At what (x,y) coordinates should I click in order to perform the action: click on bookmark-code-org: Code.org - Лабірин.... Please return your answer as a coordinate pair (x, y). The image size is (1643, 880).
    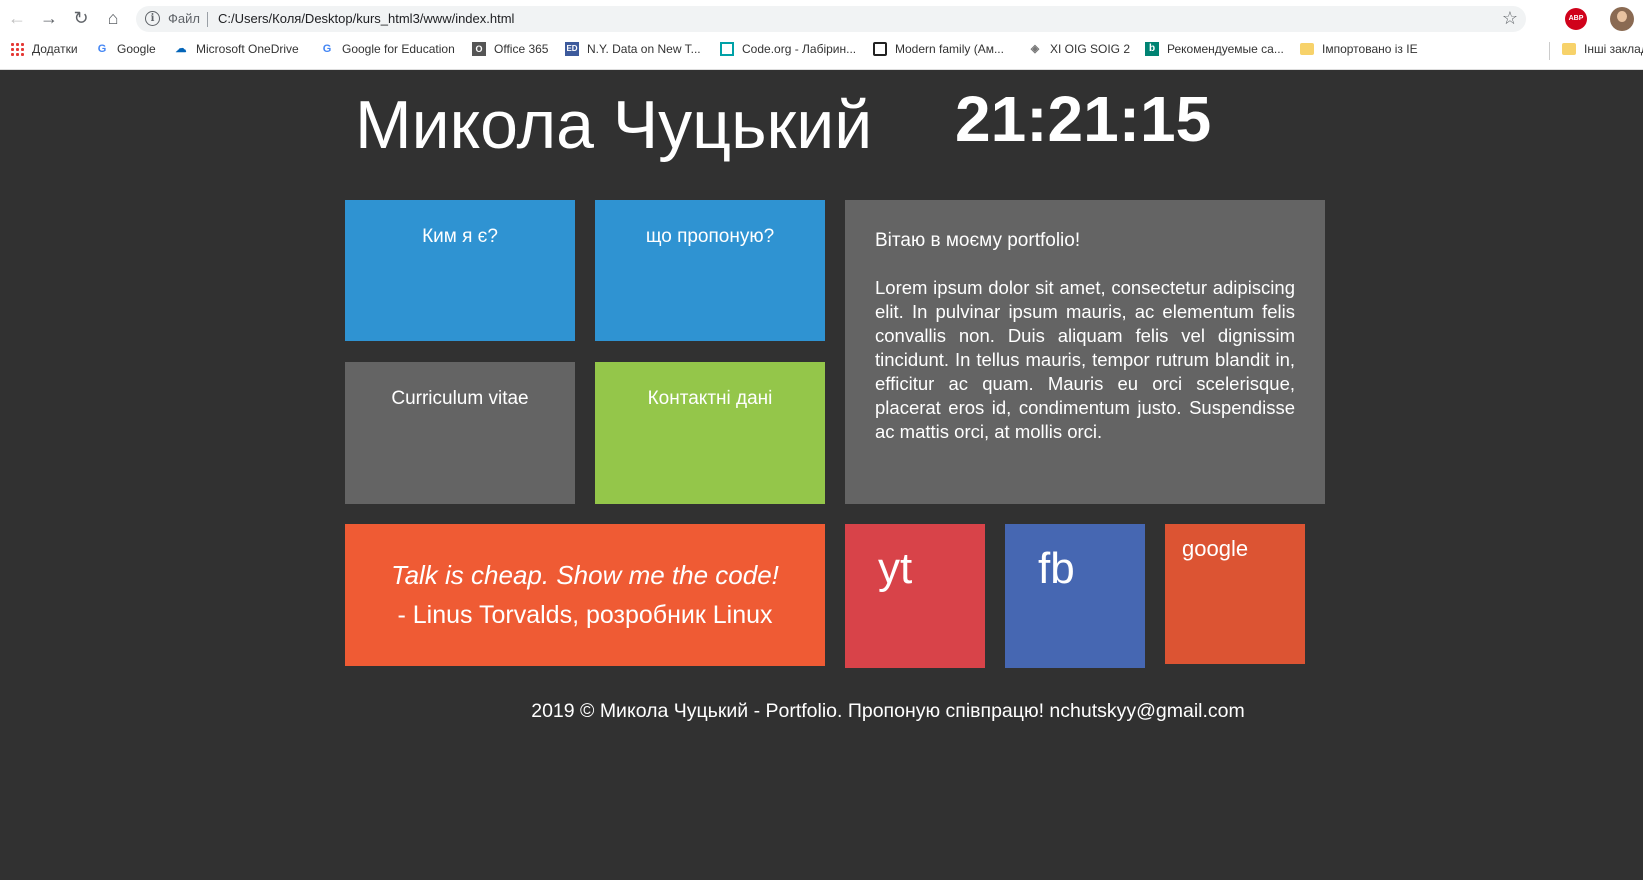
    Looking at the image, I should click on (788, 49).